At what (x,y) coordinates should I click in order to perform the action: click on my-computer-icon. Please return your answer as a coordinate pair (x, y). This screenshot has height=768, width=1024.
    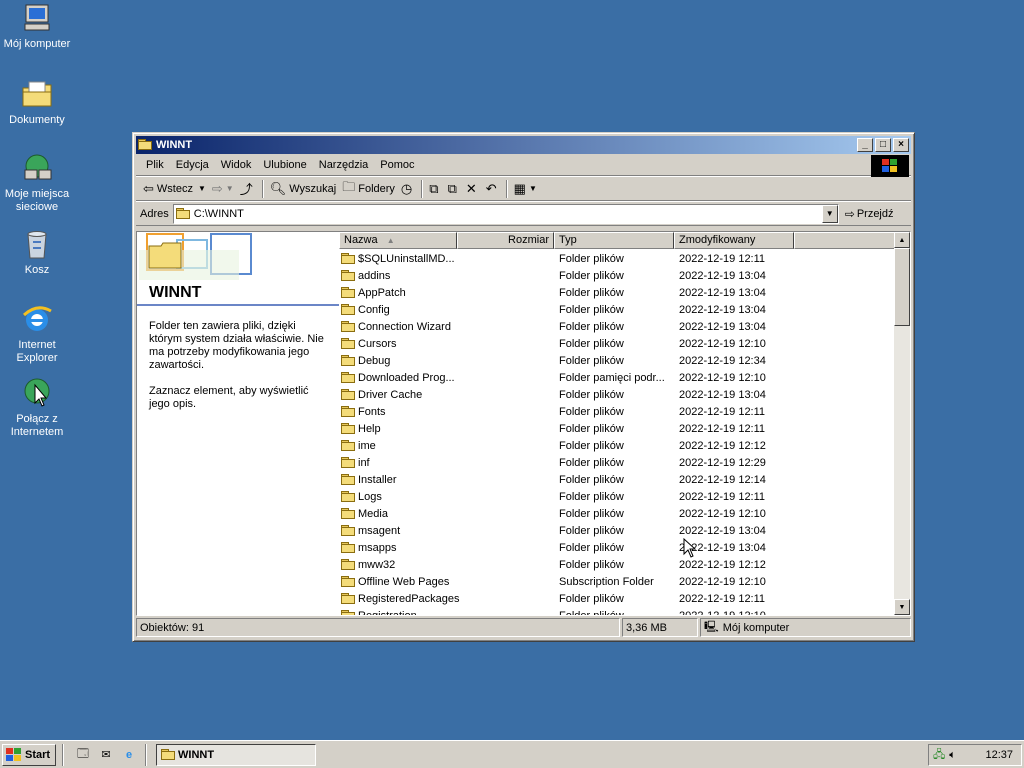
    Looking at the image, I should click on (37, 18).